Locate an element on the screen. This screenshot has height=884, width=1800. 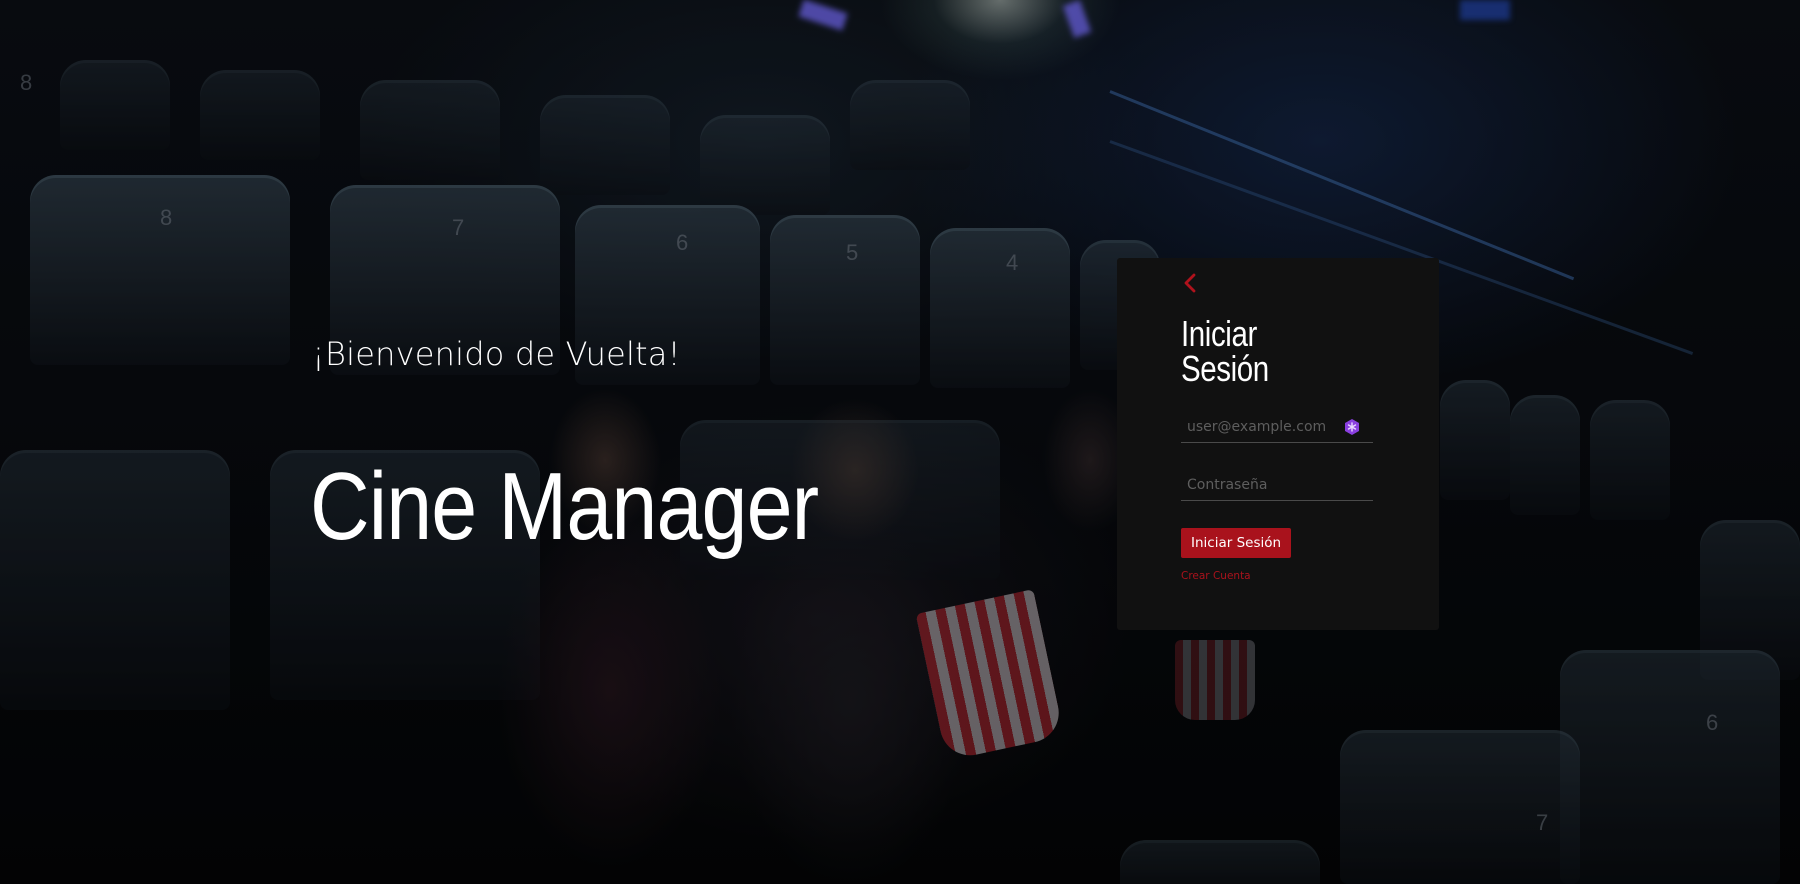
welcome-heading: ¡Bienvenido de Vuelta! is located at coordinates (496, 354).